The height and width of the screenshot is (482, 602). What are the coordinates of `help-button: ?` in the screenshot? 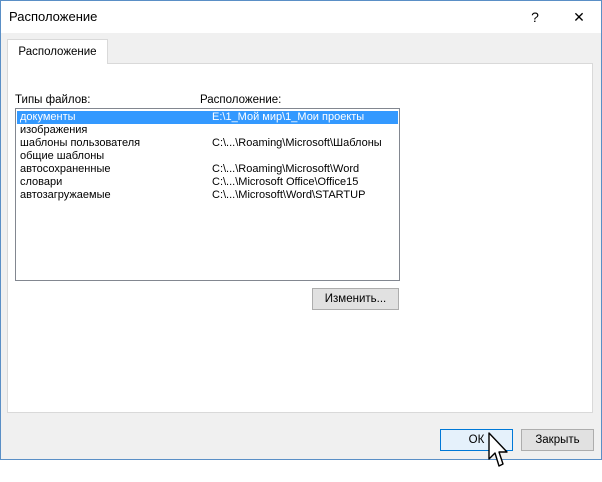 It's located at (535, 17).